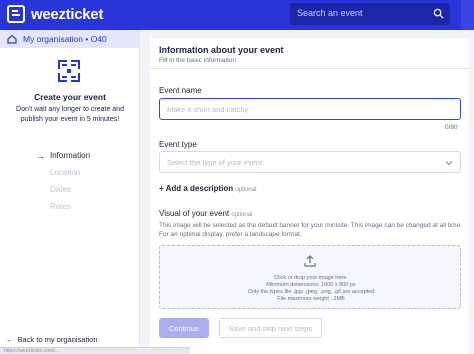  What do you see at coordinates (60, 206) in the screenshot?
I see `step-label: Rates` at bounding box center [60, 206].